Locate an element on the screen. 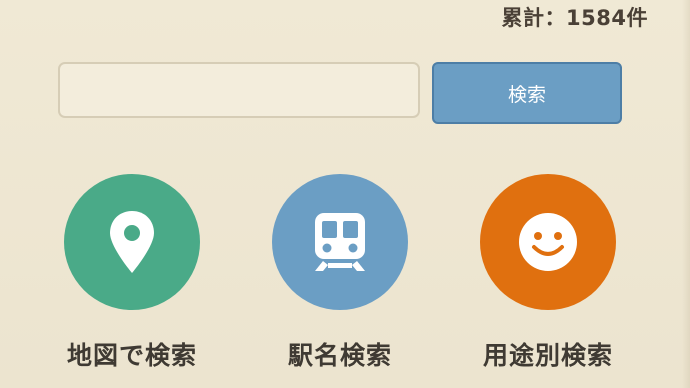 The width and height of the screenshot is (690, 388). station-search-label: 駅名検索 is located at coordinates (340, 354).